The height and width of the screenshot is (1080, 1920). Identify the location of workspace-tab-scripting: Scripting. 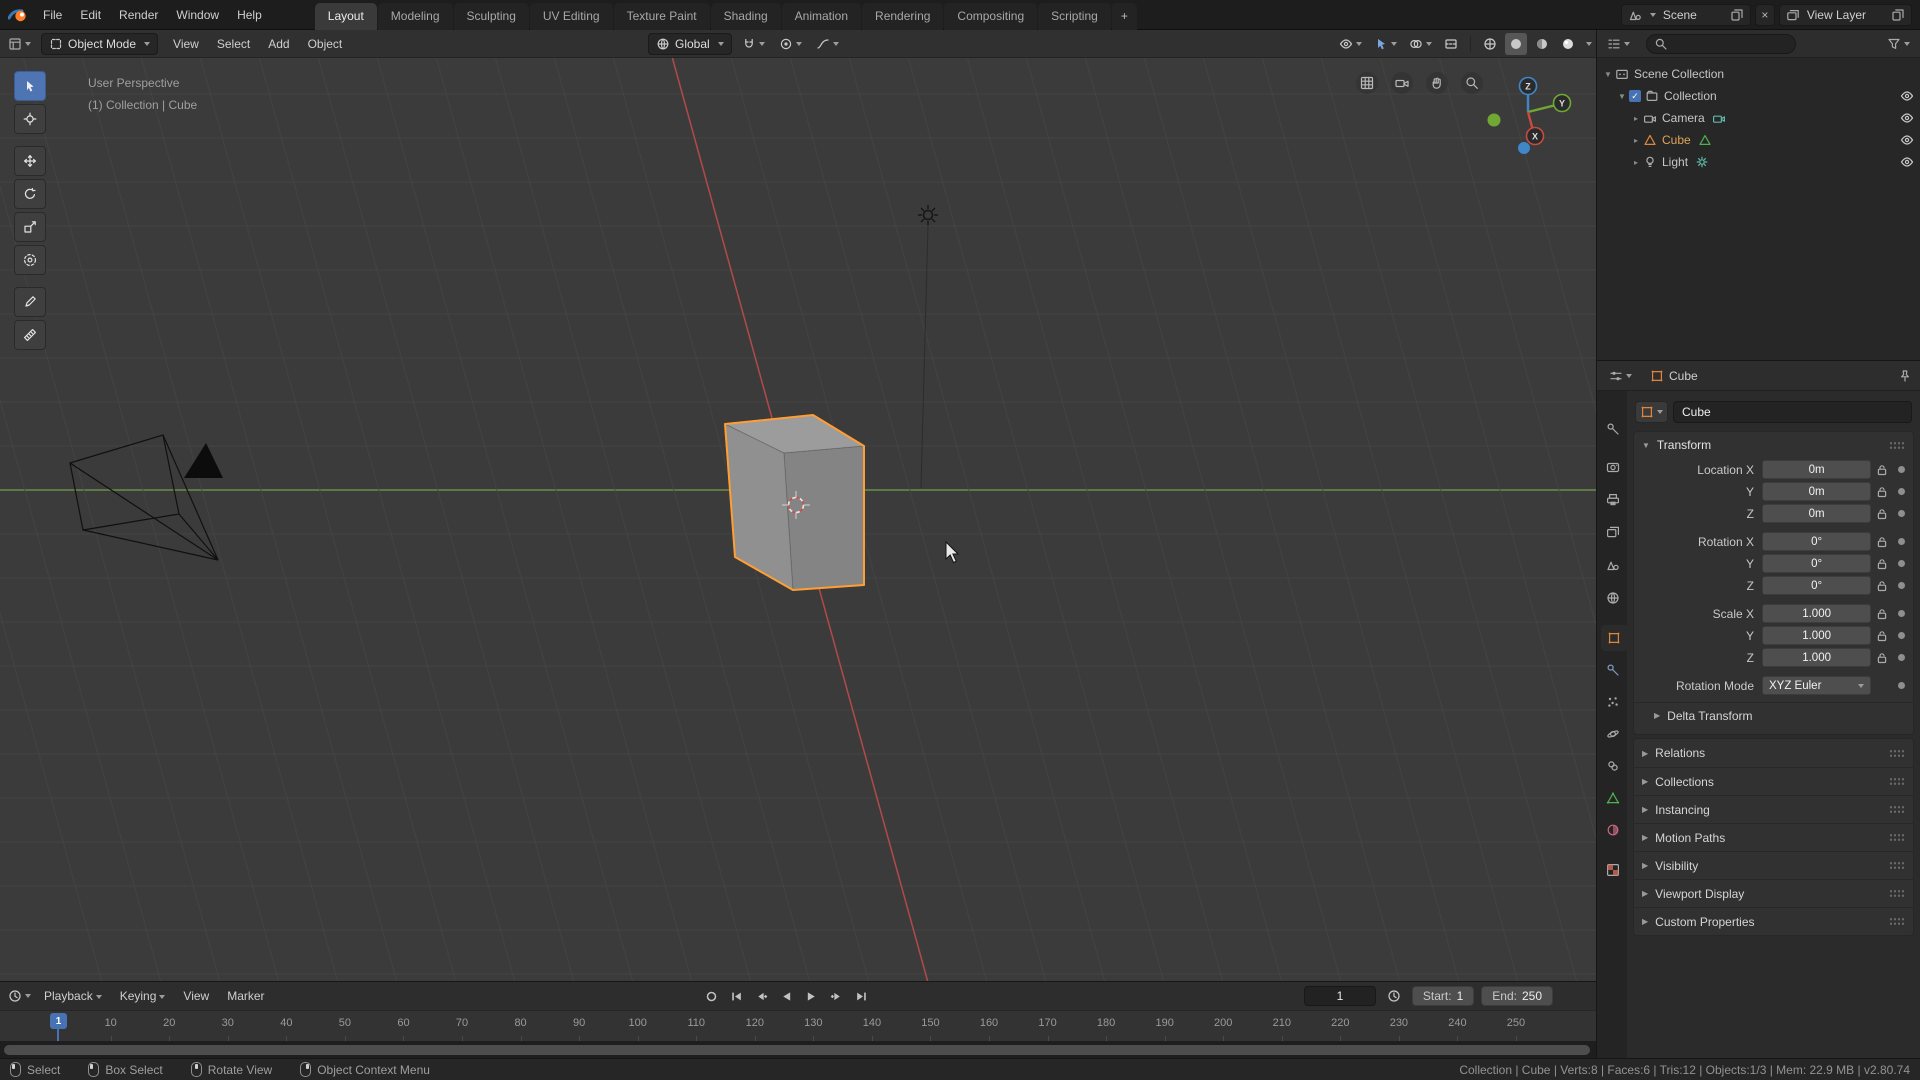
(1074, 16).